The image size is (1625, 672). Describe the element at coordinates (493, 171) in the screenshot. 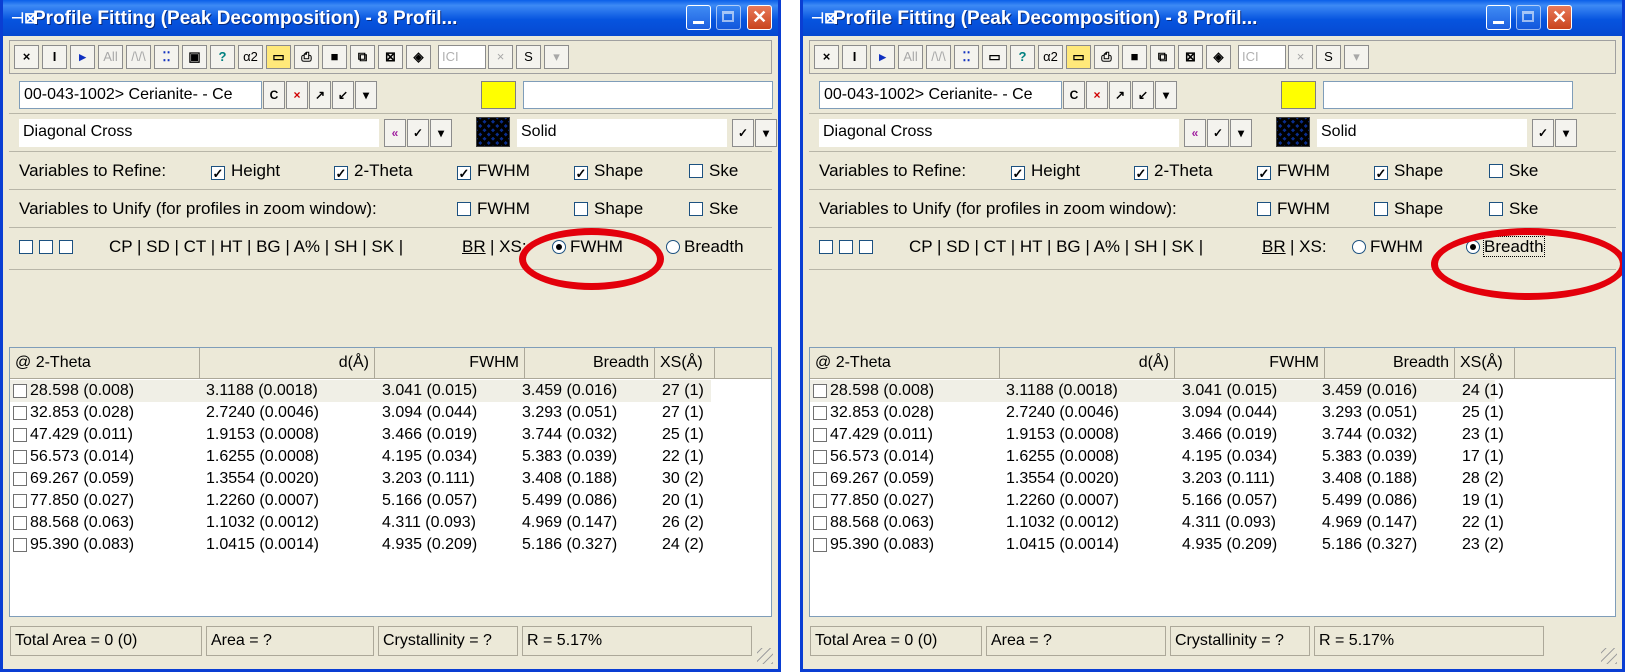

I see `refine-fwhm: ✓ FWHM` at that location.